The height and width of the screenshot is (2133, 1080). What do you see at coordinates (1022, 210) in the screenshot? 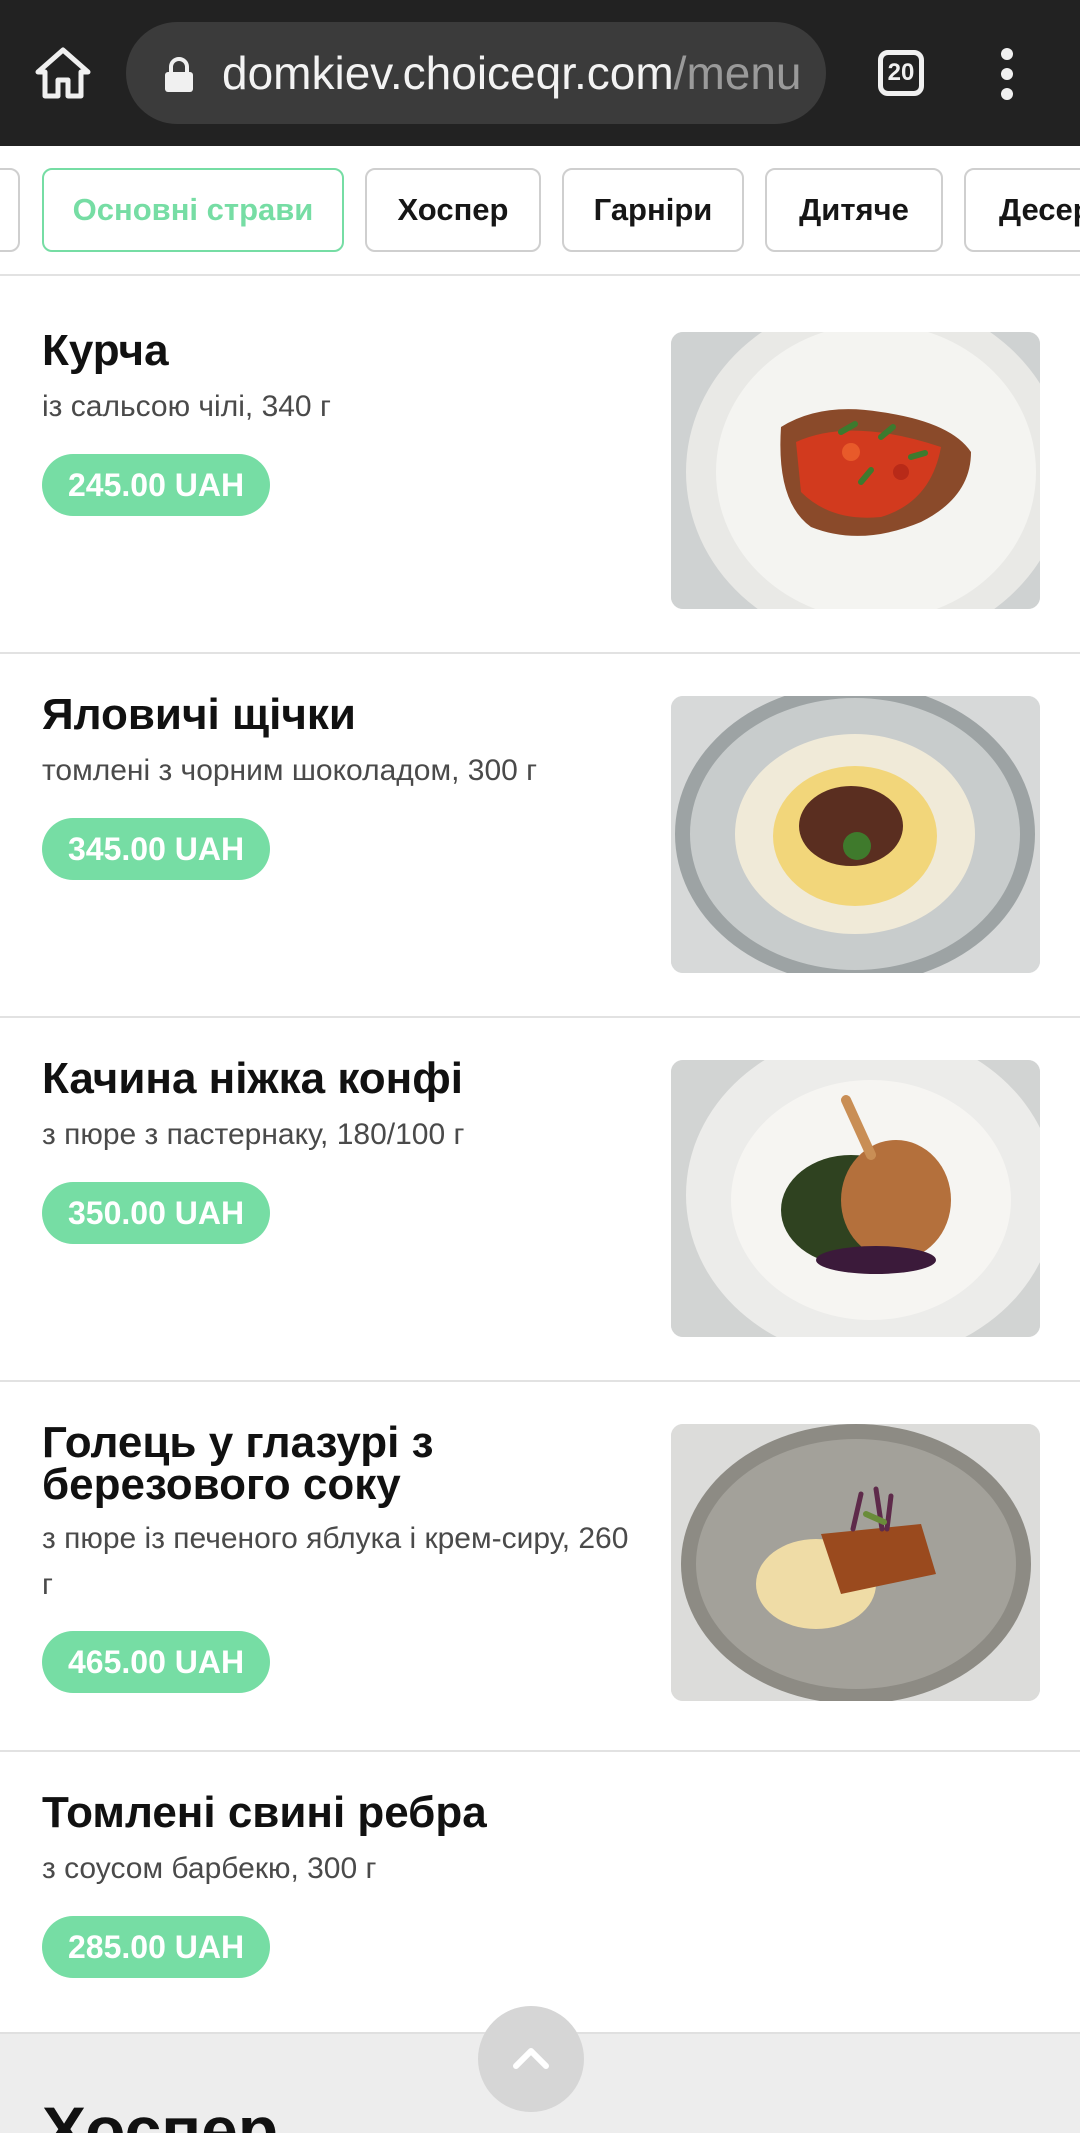
I see `category-chip-desserts: Десер` at bounding box center [1022, 210].